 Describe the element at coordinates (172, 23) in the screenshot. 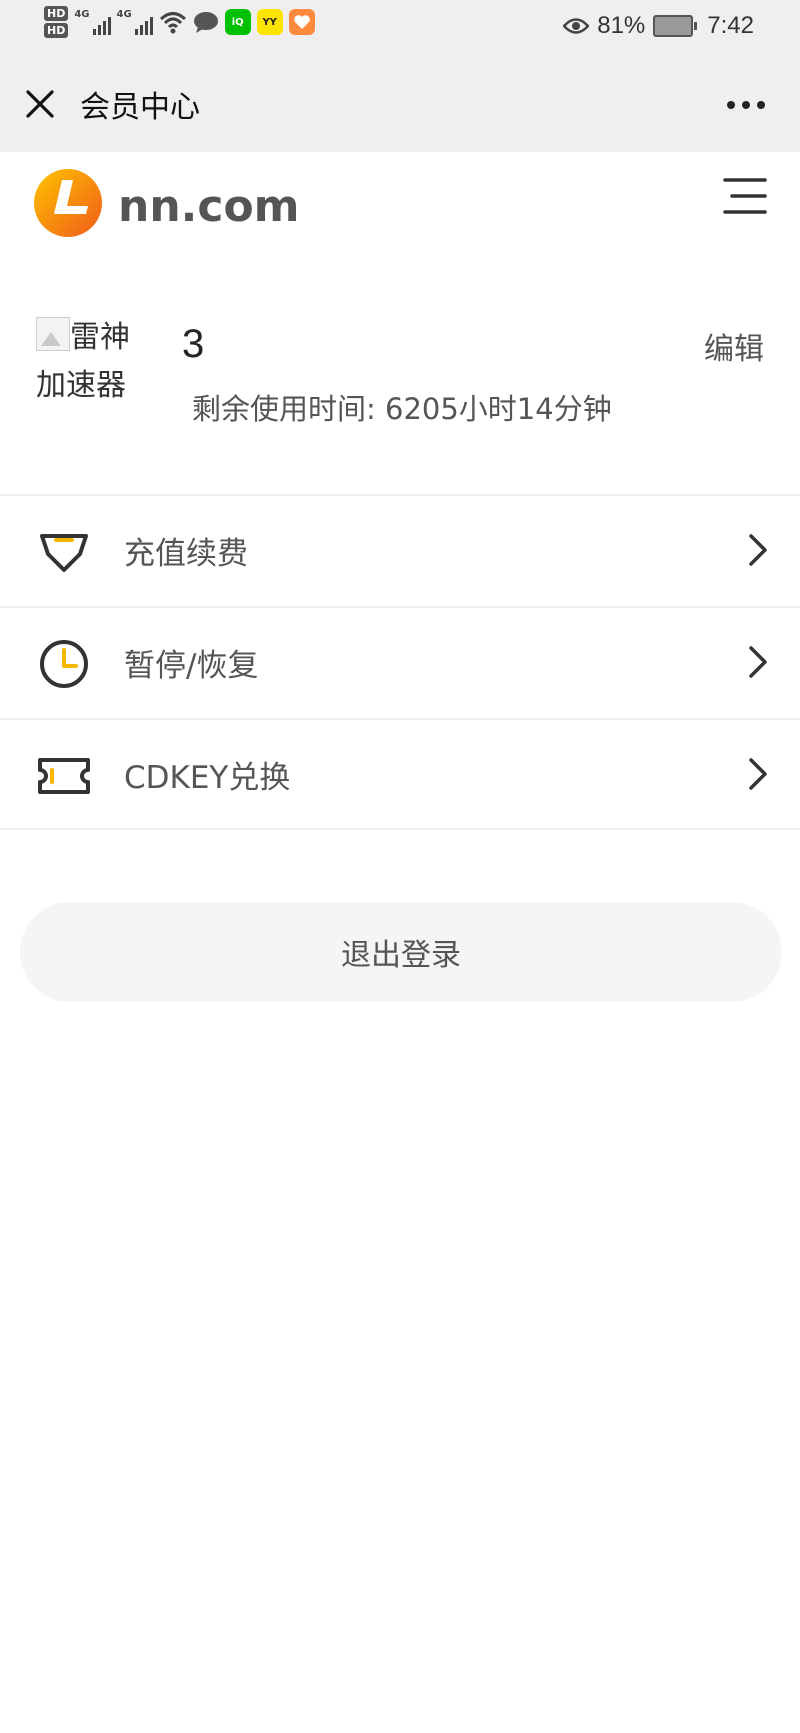

I see `wifi-icon` at that location.